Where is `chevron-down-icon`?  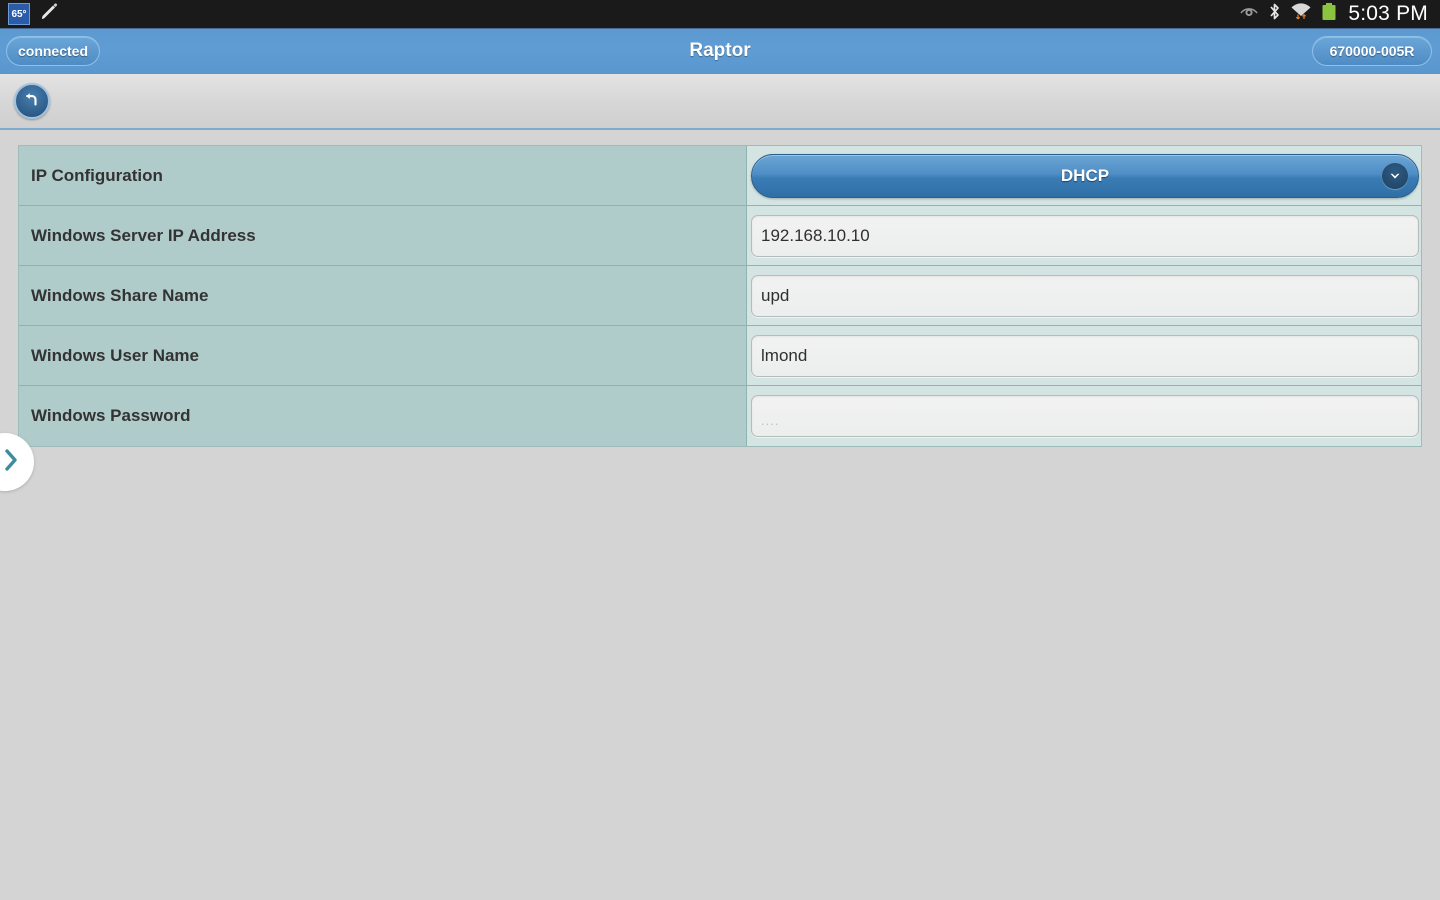
chevron-down-icon is located at coordinates (1395, 175).